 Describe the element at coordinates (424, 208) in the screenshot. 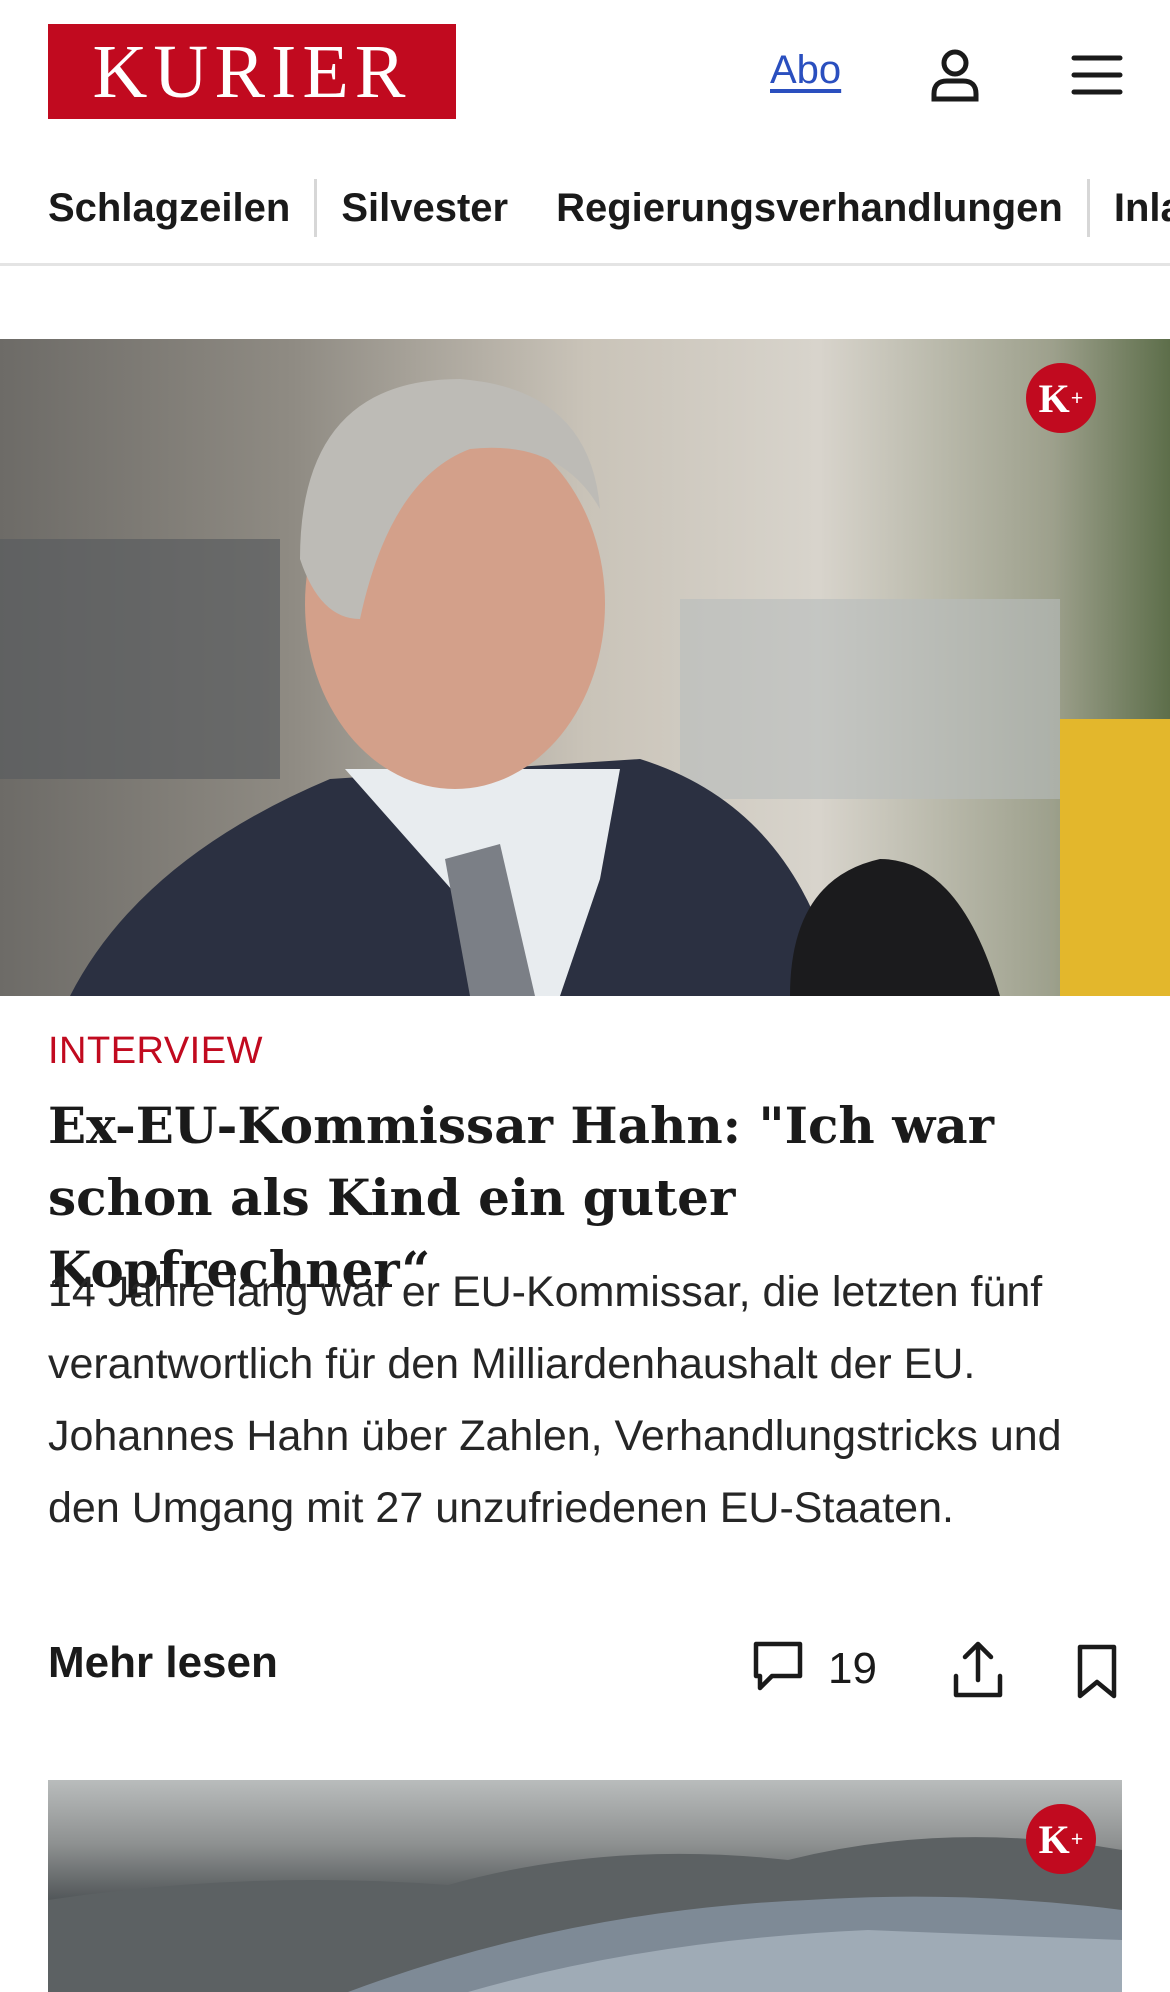

I see `nav-item-silvester: Silvester` at that location.